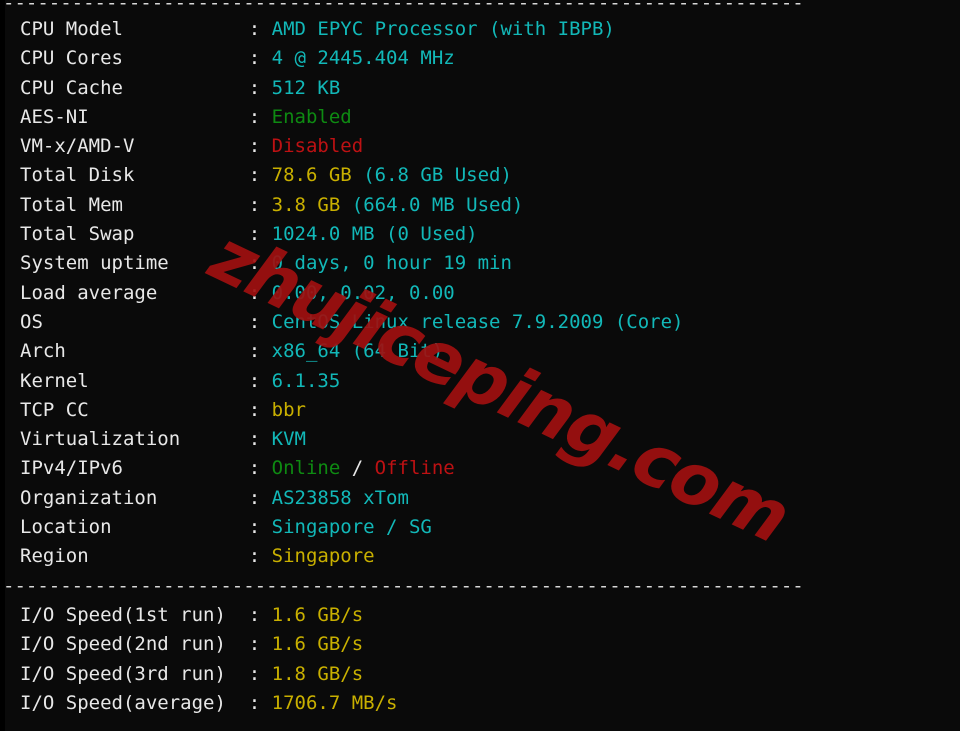 The image size is (960, 731). What do you see at coordinates (306, 87) in the screenshot?
I see `sysinfo-value: 512 KB` at bounding box center [306, 87].